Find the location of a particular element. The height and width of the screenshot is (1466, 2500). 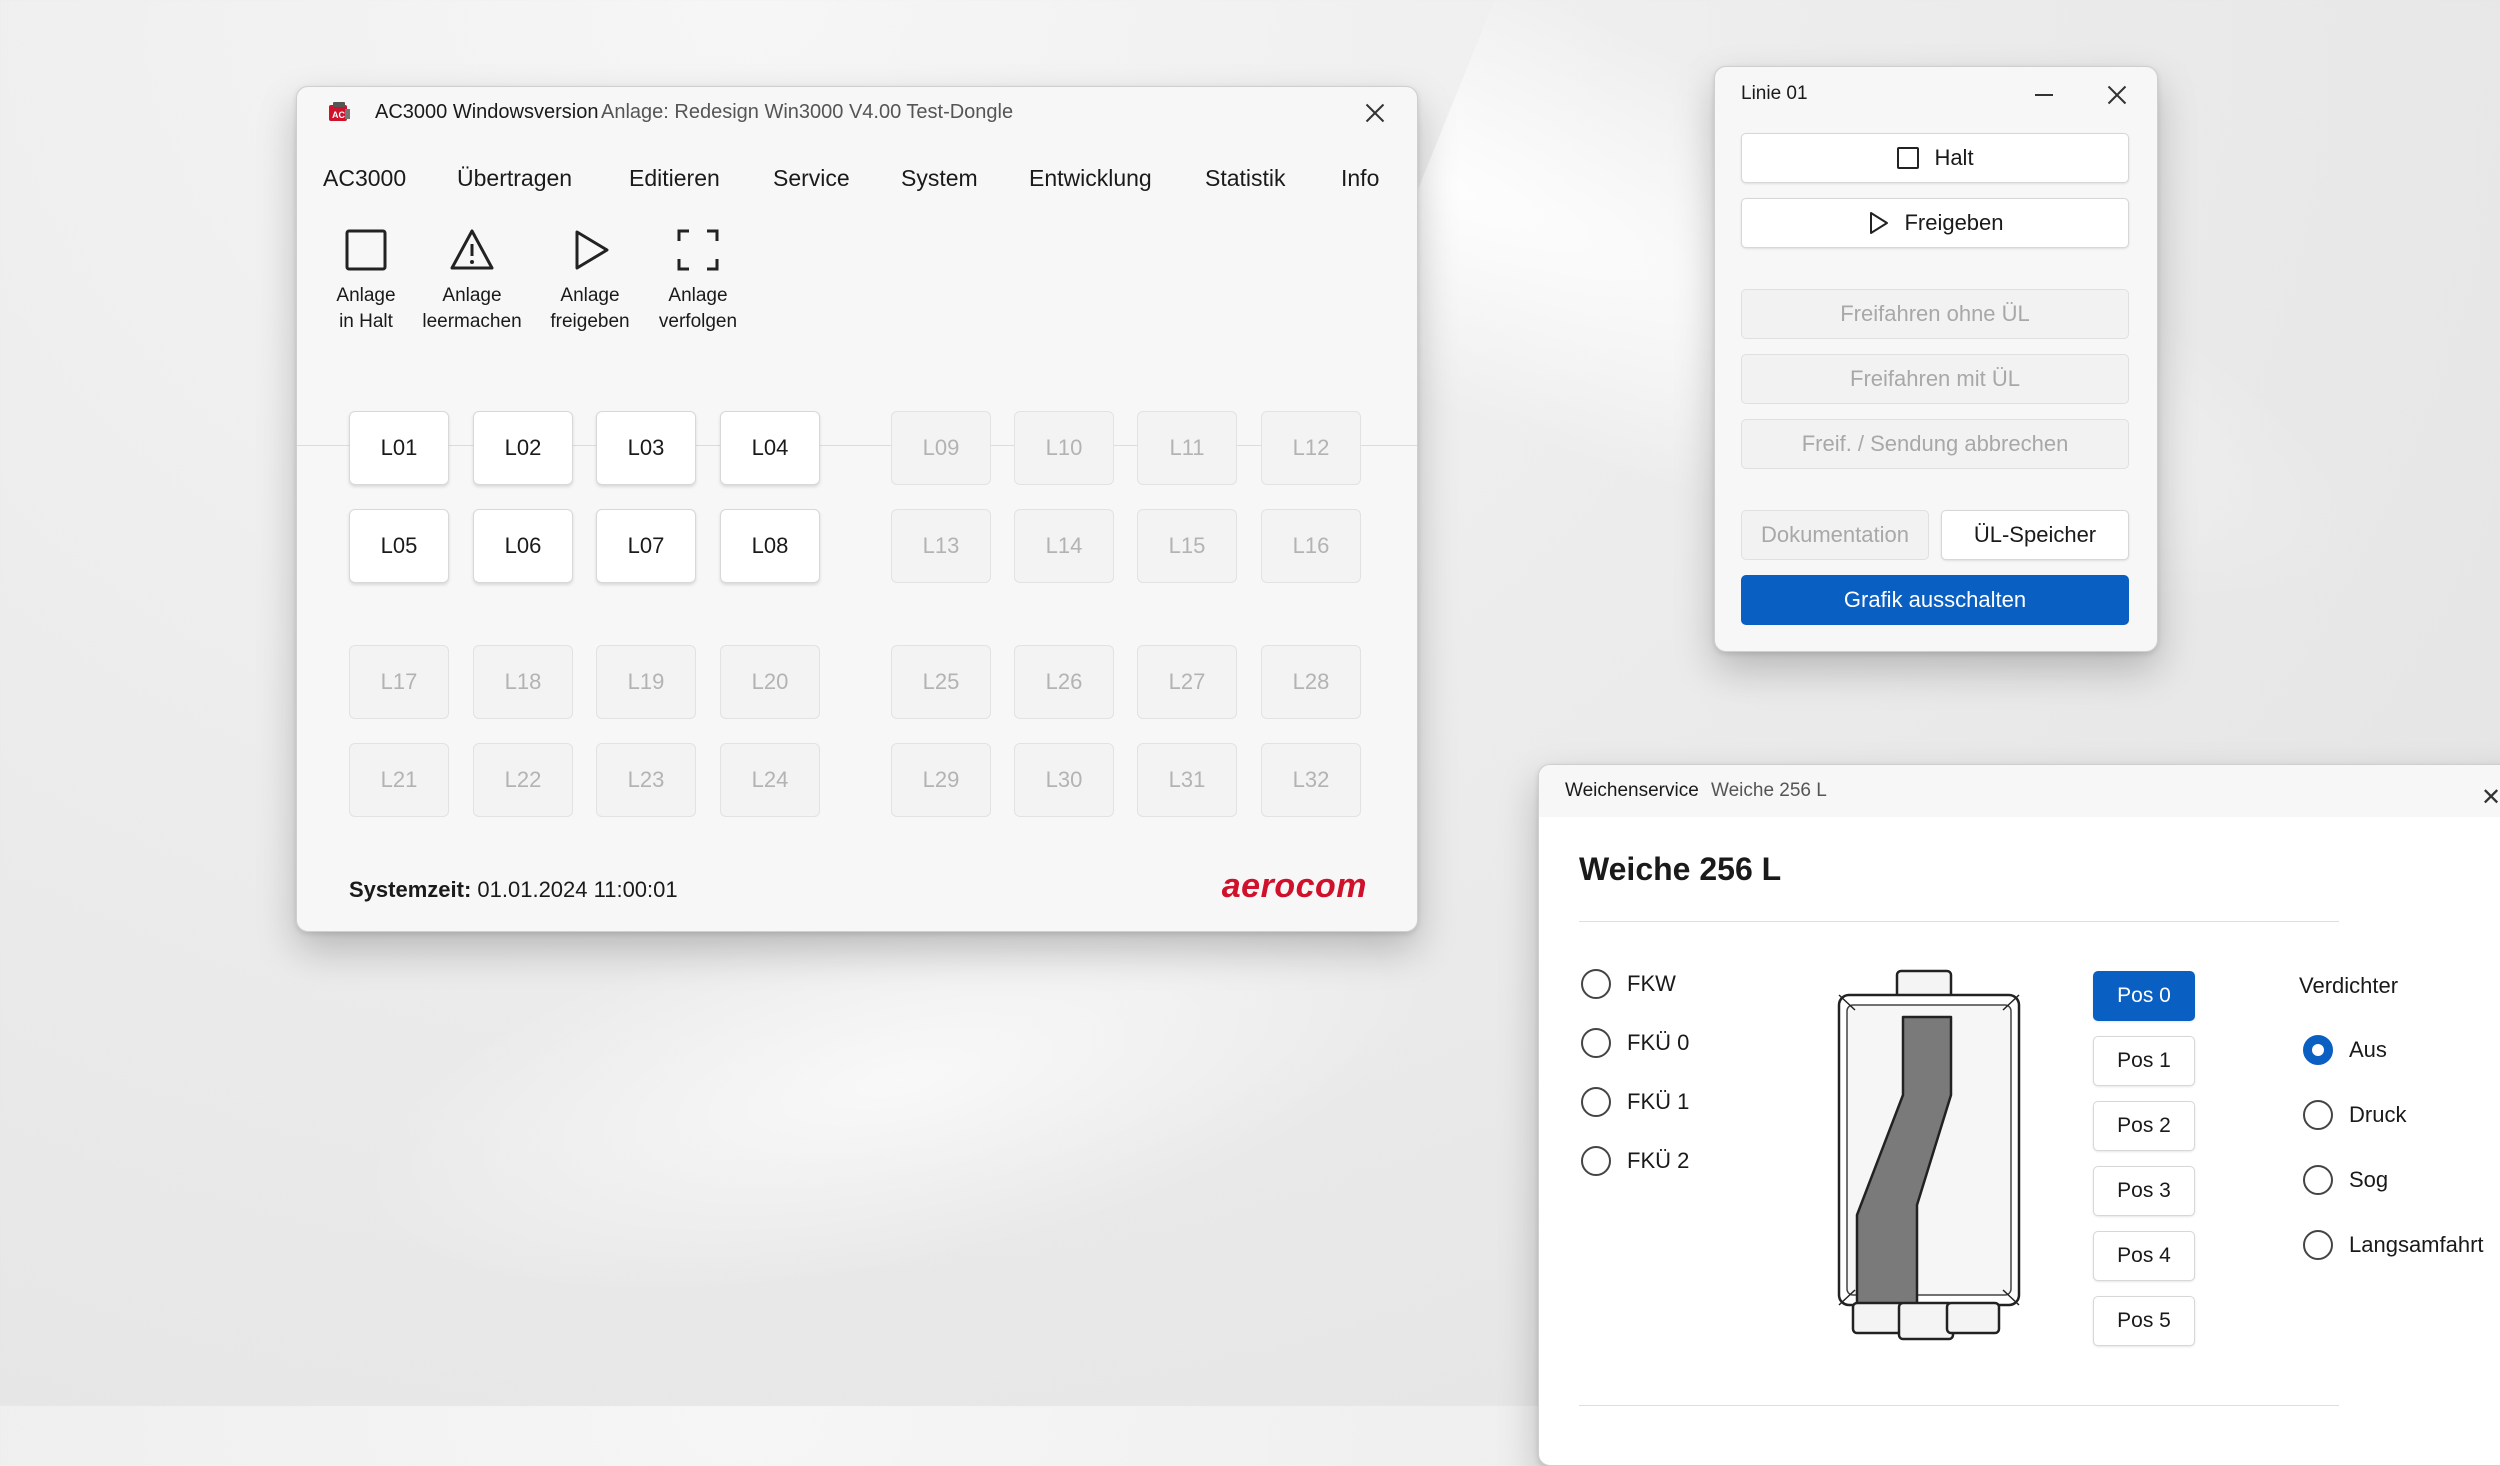

radio-label: FKÜ 2 is located at coordinates (1658, 1160).